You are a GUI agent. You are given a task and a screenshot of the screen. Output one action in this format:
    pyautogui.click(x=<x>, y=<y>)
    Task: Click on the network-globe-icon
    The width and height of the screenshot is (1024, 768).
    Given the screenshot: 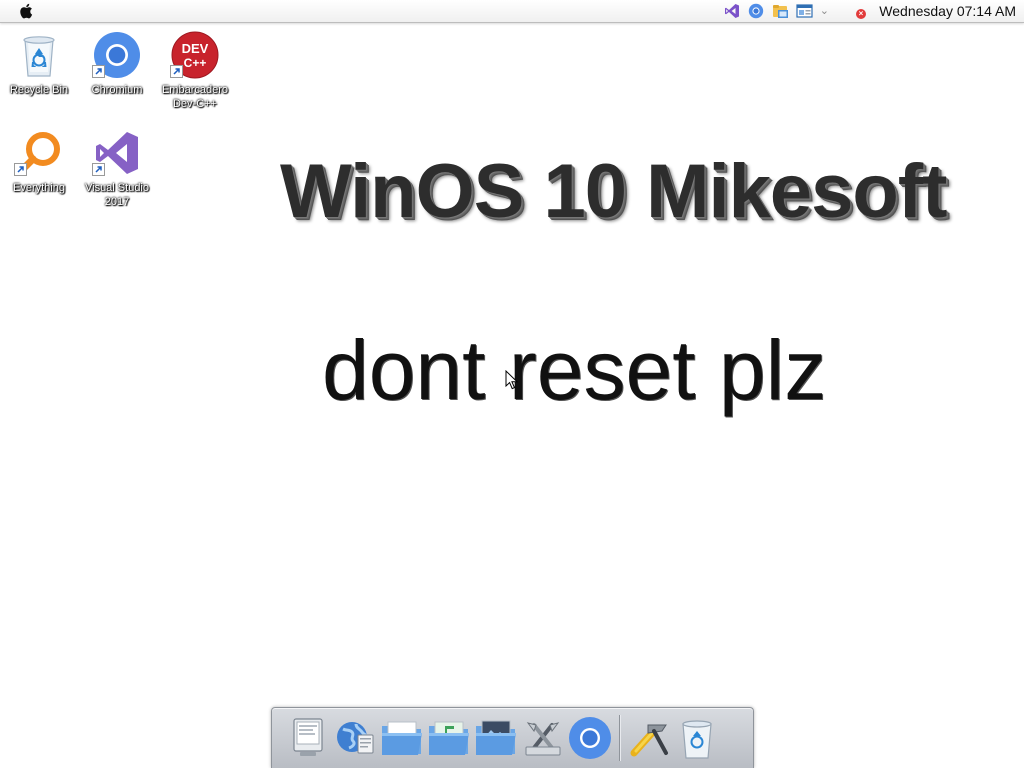 What is the action you would take?
    pyautogui.click(x=355, y=738)
    